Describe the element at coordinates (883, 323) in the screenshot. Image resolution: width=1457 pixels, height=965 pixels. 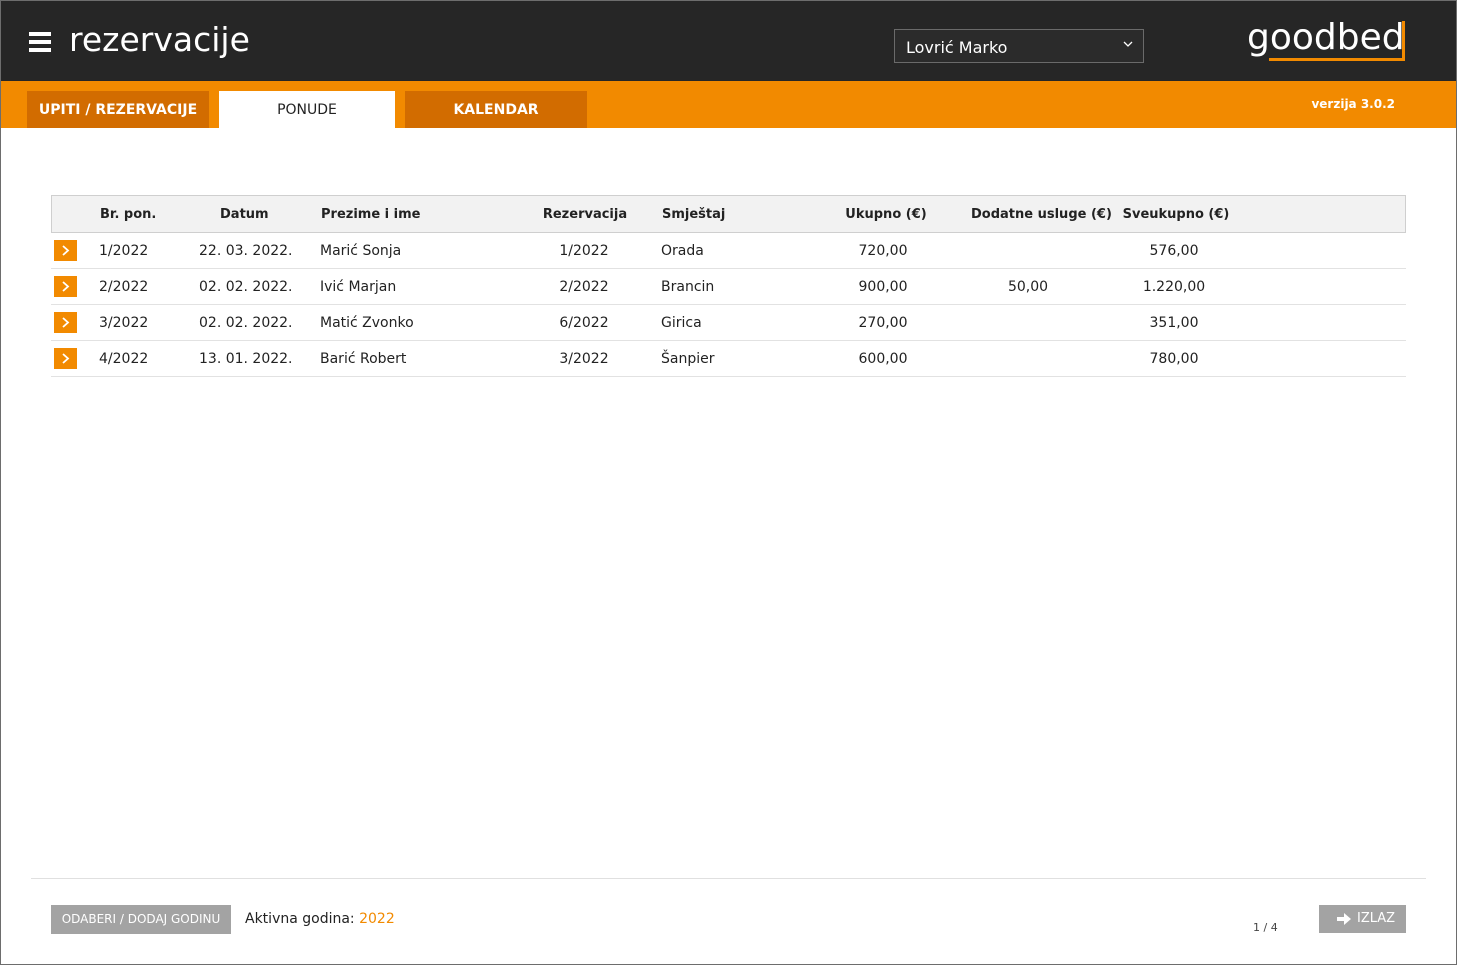
I see `cell-ukupno: 270,00` at that location.